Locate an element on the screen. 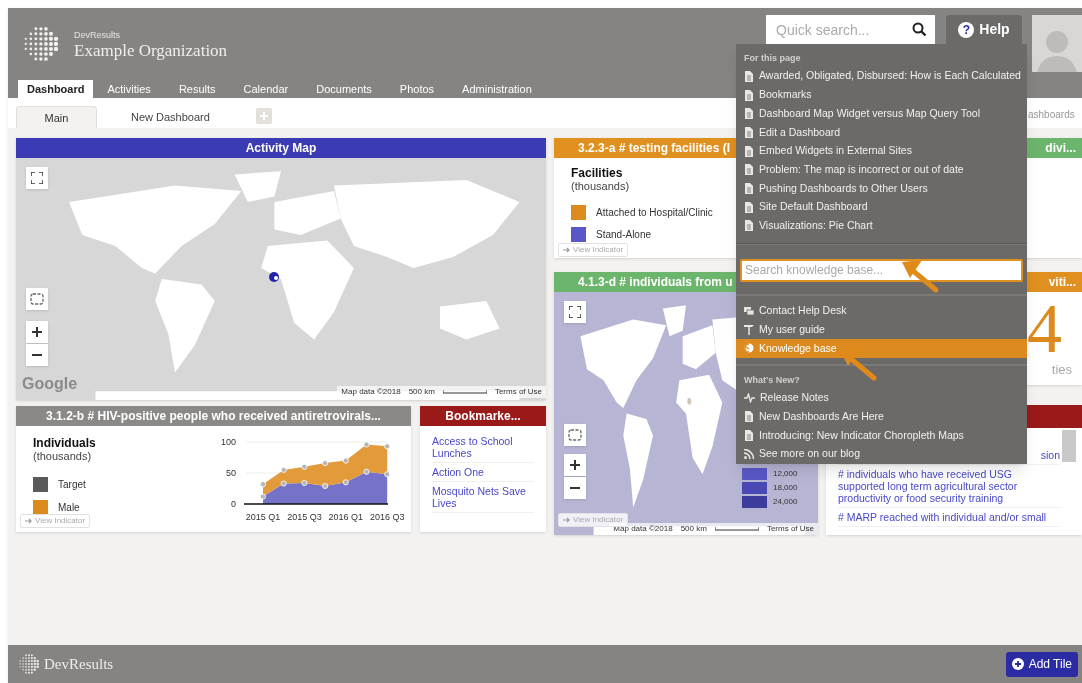 The height and width of the screenshot is (683, 1082). organization-name: Example Organization is located at coordinates (151, 51).